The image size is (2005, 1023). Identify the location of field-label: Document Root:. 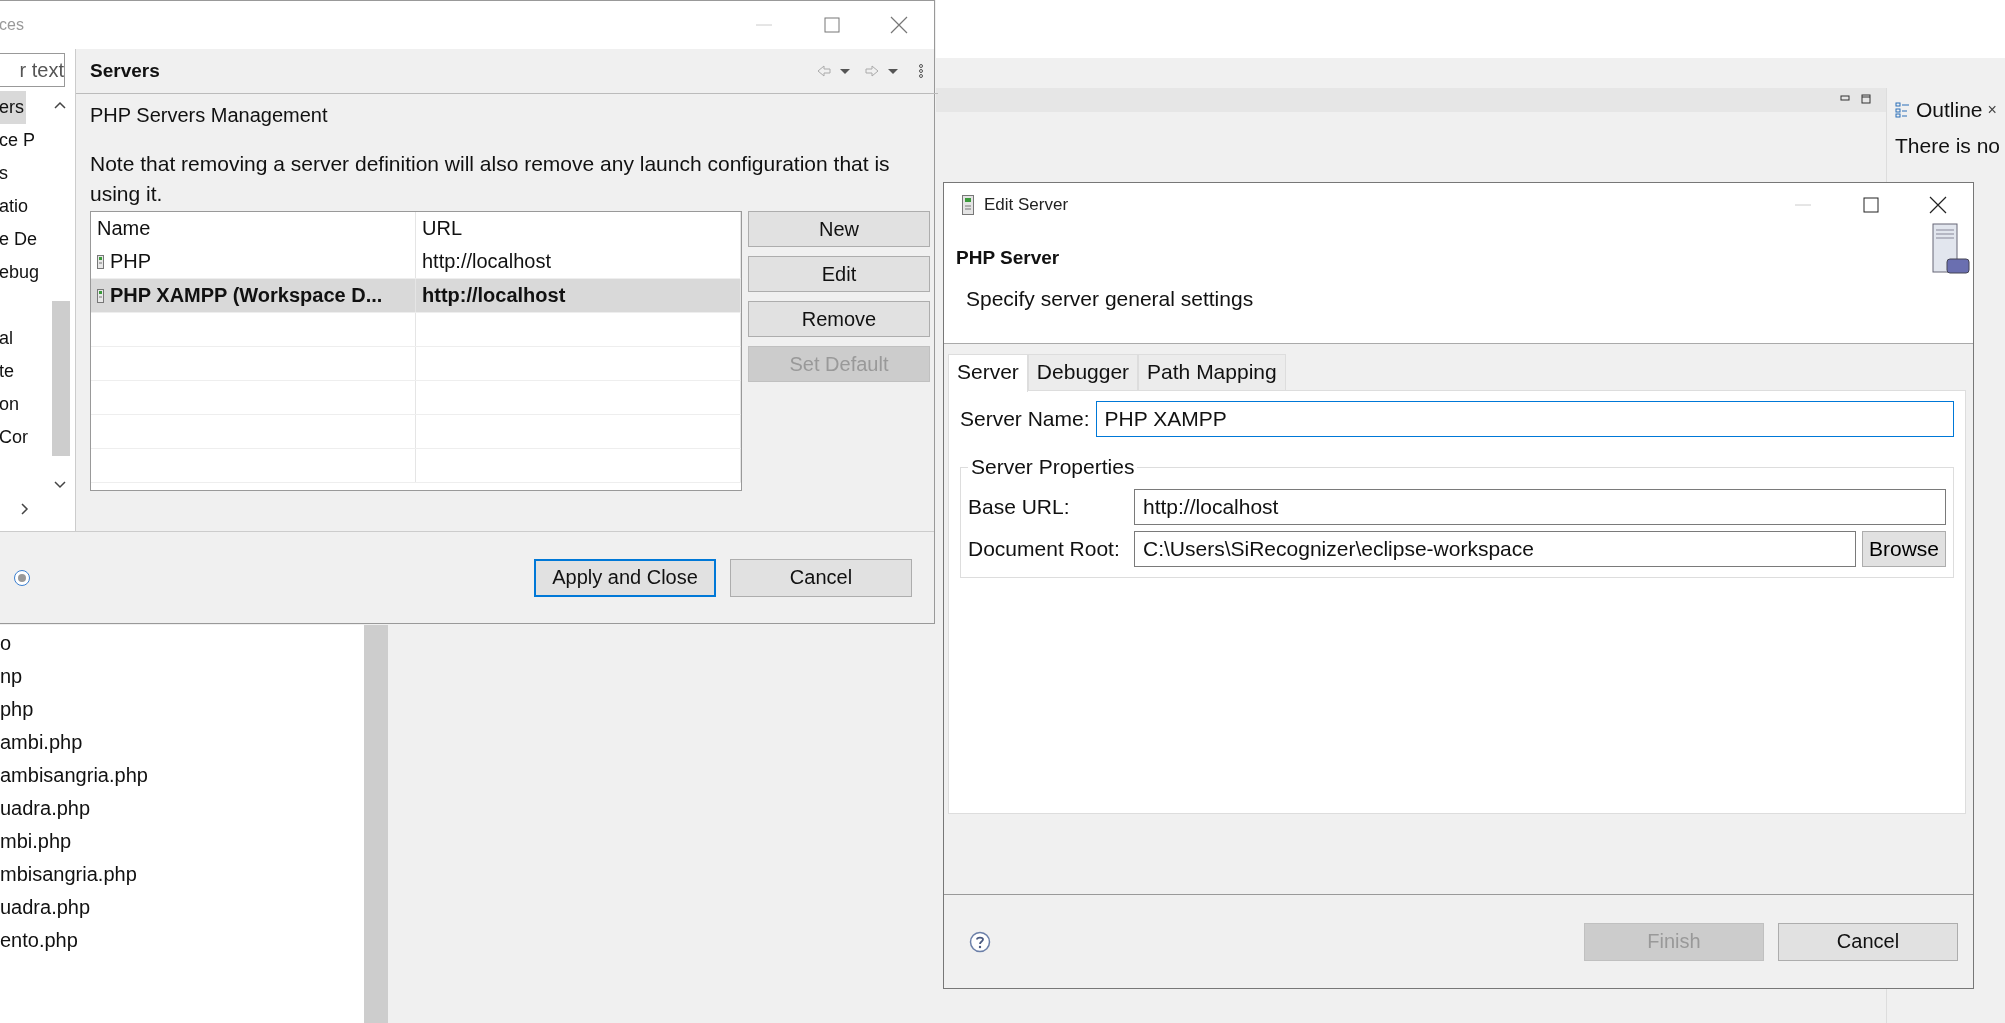
(1044, 549).